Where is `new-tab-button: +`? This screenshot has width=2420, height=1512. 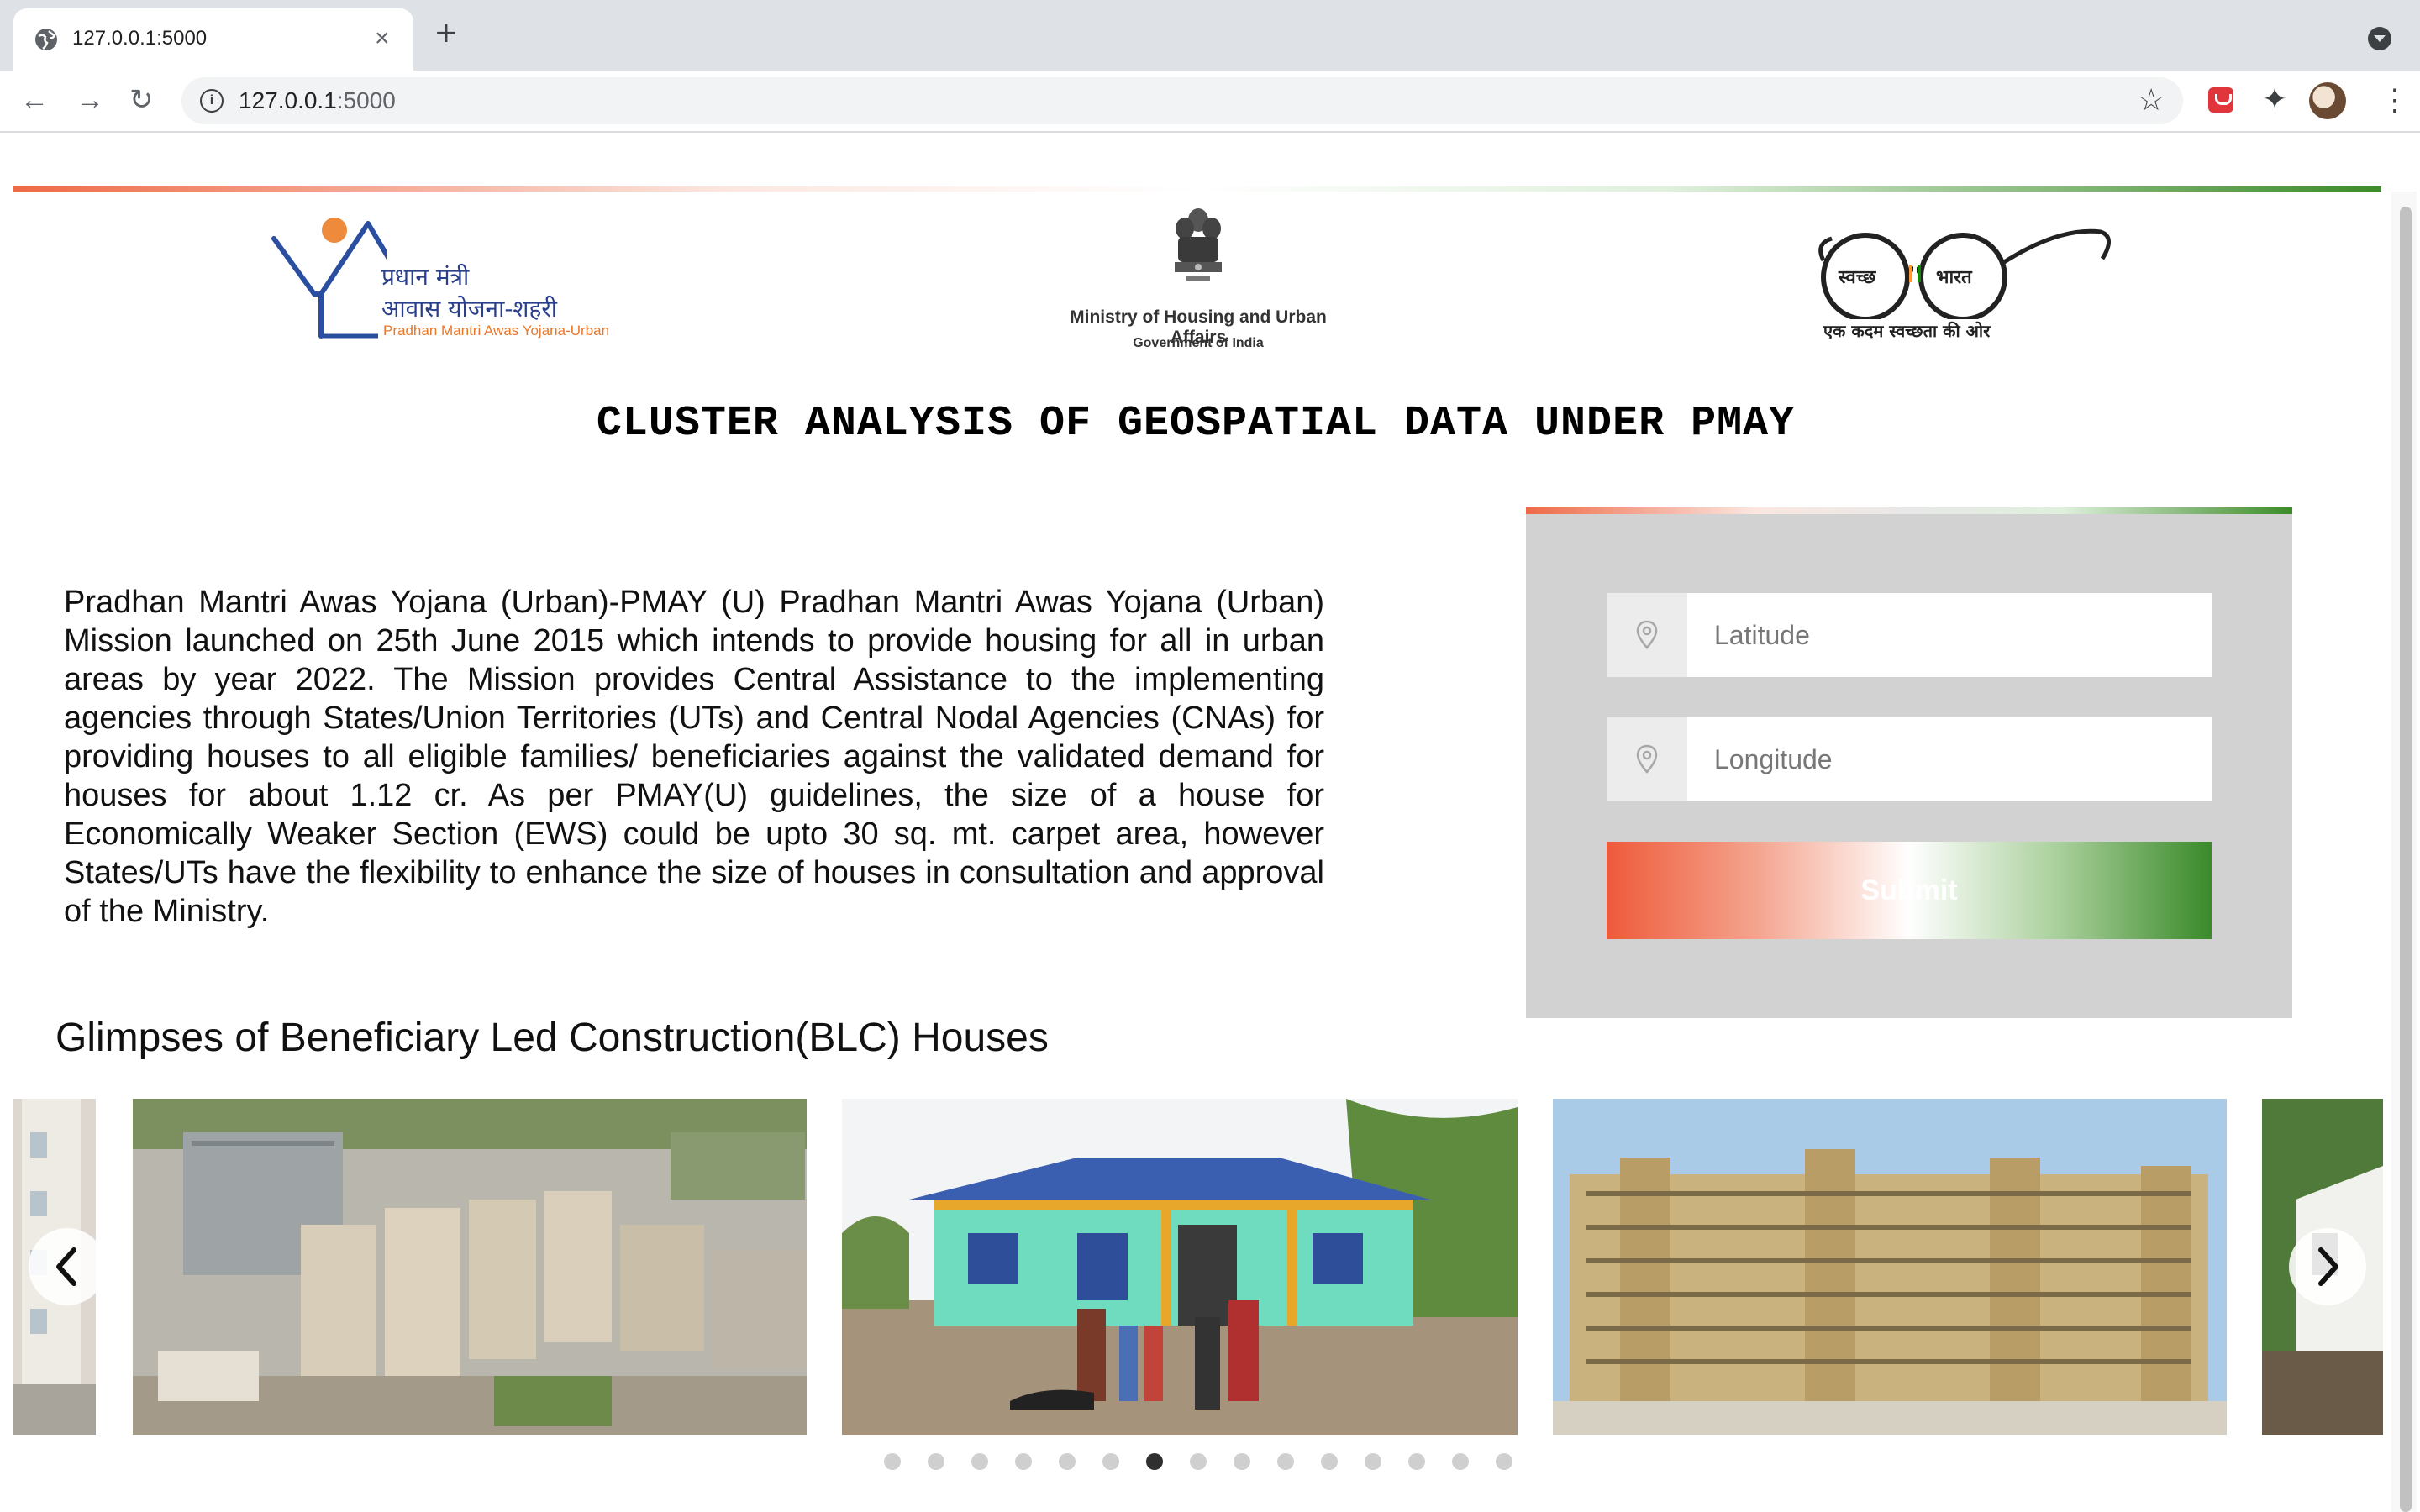 new-tab-button: + is located at coordinates (446, 33).